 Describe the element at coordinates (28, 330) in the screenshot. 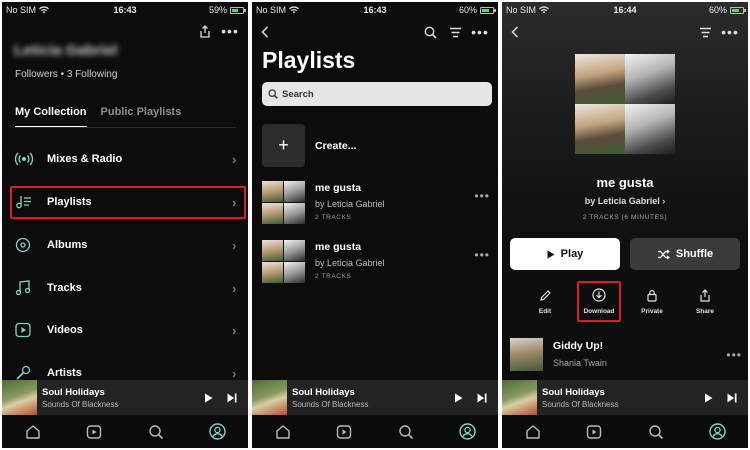

I see `video-icon` at that location.